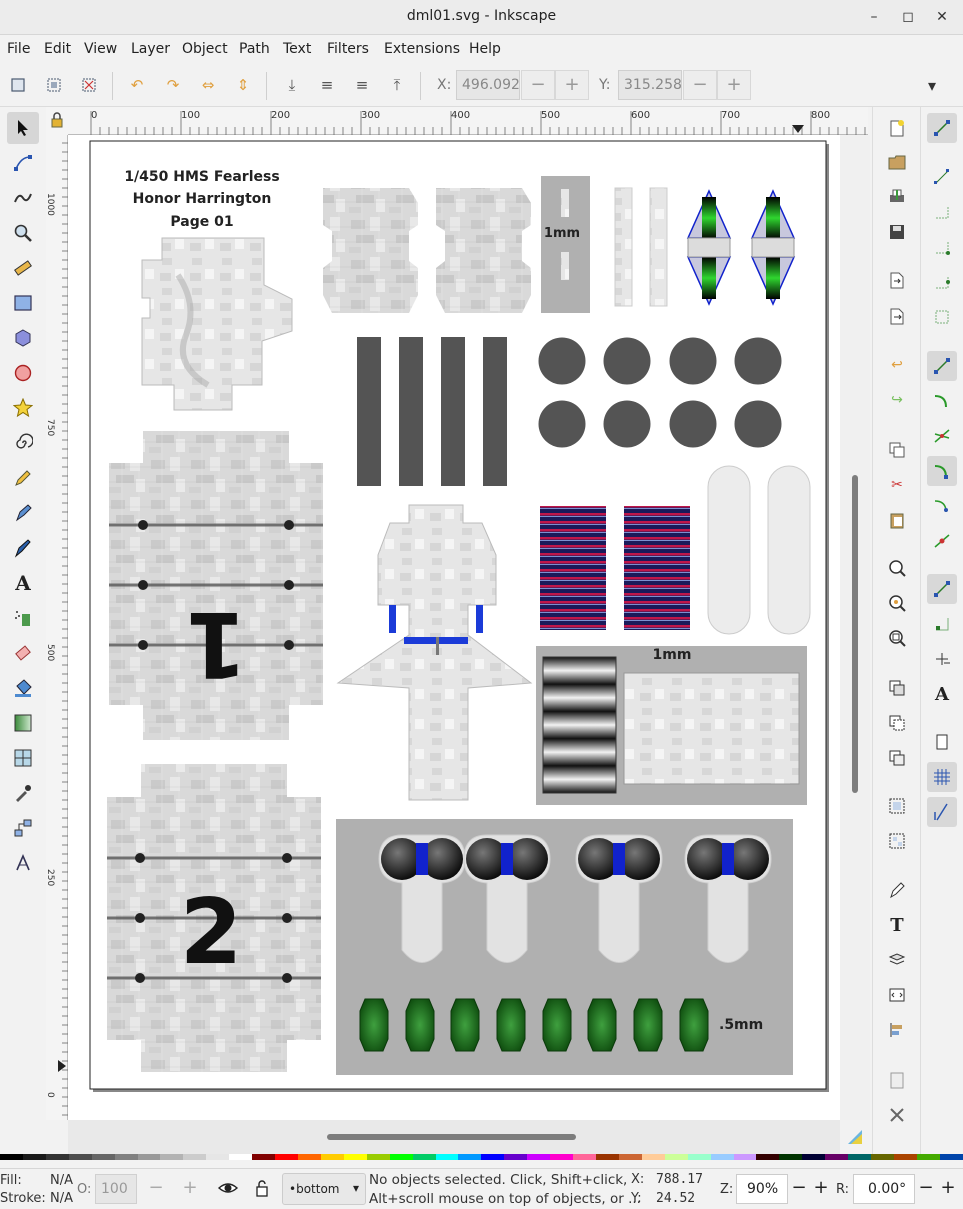 This screenshot has height=1209, width=963. What do you see at coordinates (57, 49) in the screenshot?
I see `menu-edit: Edit` at bounding box center [57, 49].